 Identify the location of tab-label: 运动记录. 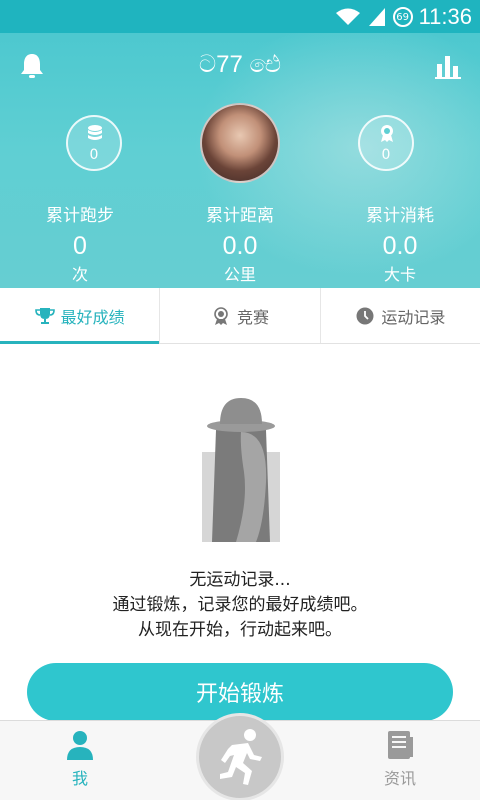
(413, 317).